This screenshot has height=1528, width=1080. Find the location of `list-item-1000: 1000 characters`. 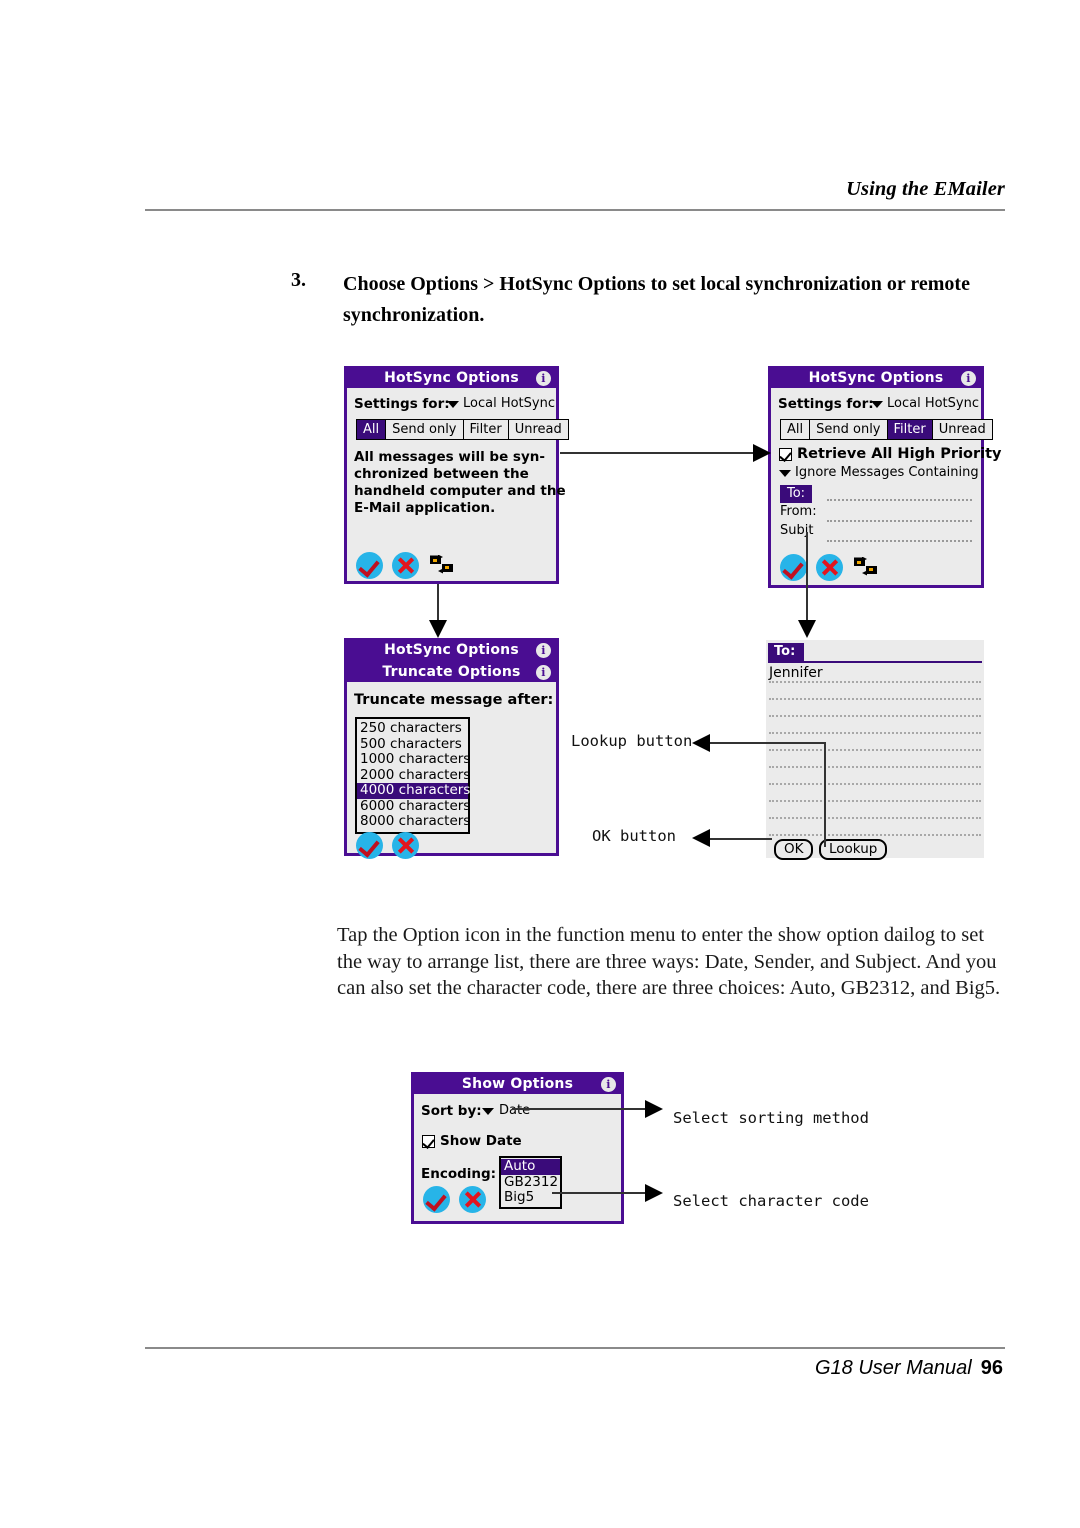

list-item-1000: 1000 characters is located at coordinates (413, 759).